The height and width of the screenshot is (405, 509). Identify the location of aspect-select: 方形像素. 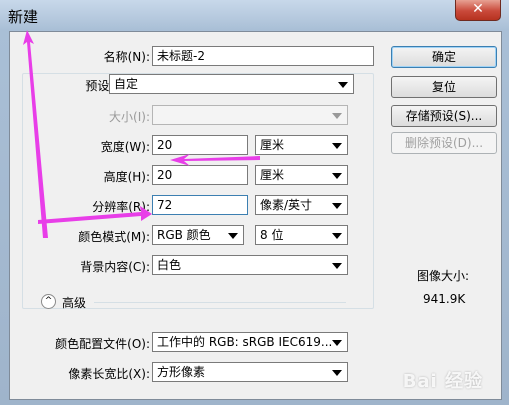
(250, 372).